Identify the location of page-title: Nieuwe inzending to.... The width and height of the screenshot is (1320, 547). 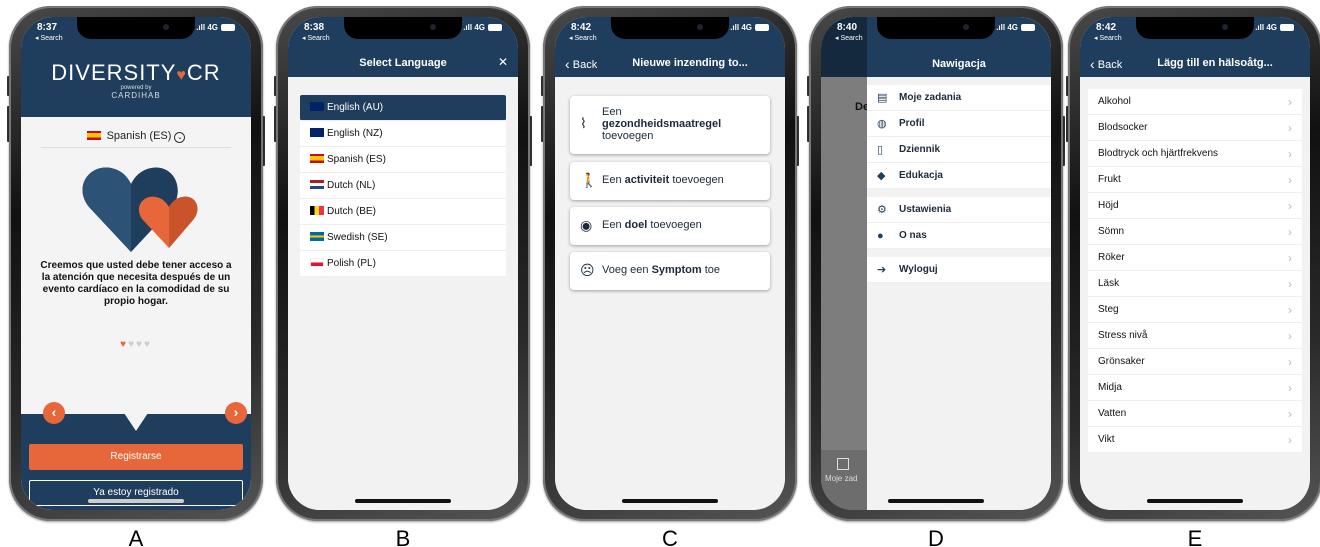
(690, 63).